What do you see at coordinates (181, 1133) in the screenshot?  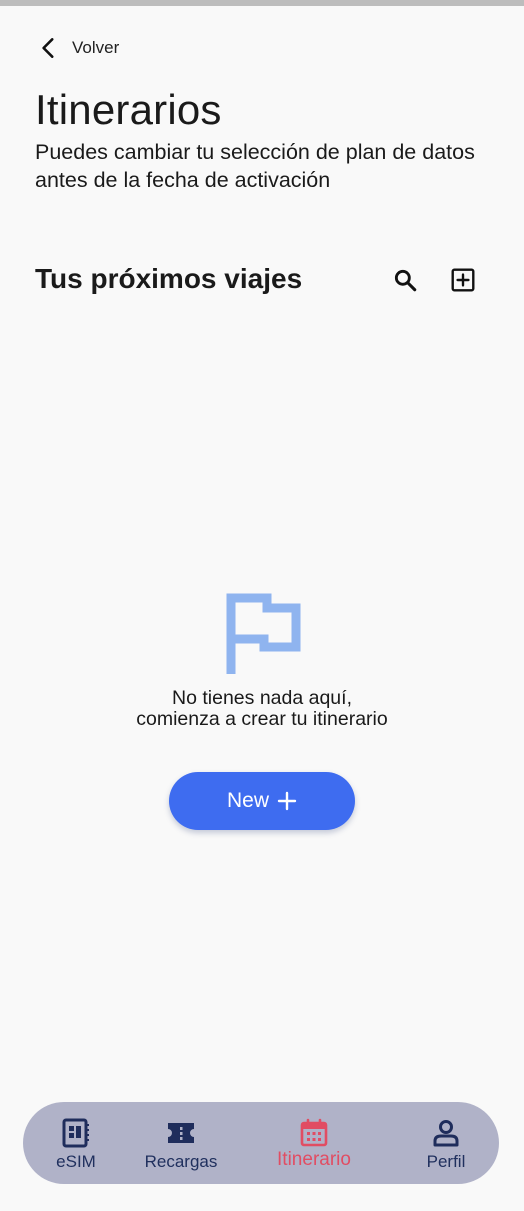 I see `ticket-icon` at bounding box center [181, 1133].